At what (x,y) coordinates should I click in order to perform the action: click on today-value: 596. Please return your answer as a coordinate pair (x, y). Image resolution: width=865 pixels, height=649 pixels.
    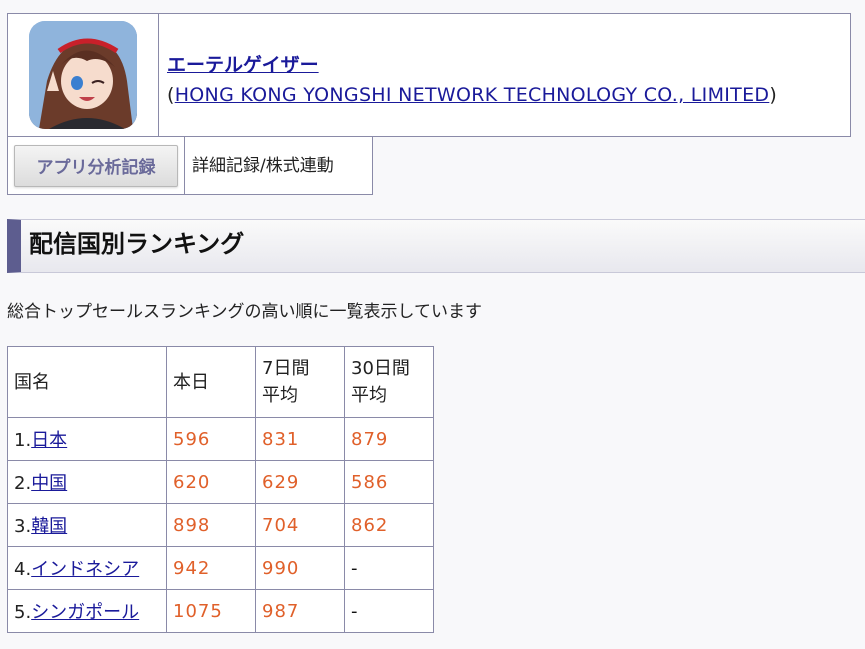
    Looking at the image, I should click on (211, 439).